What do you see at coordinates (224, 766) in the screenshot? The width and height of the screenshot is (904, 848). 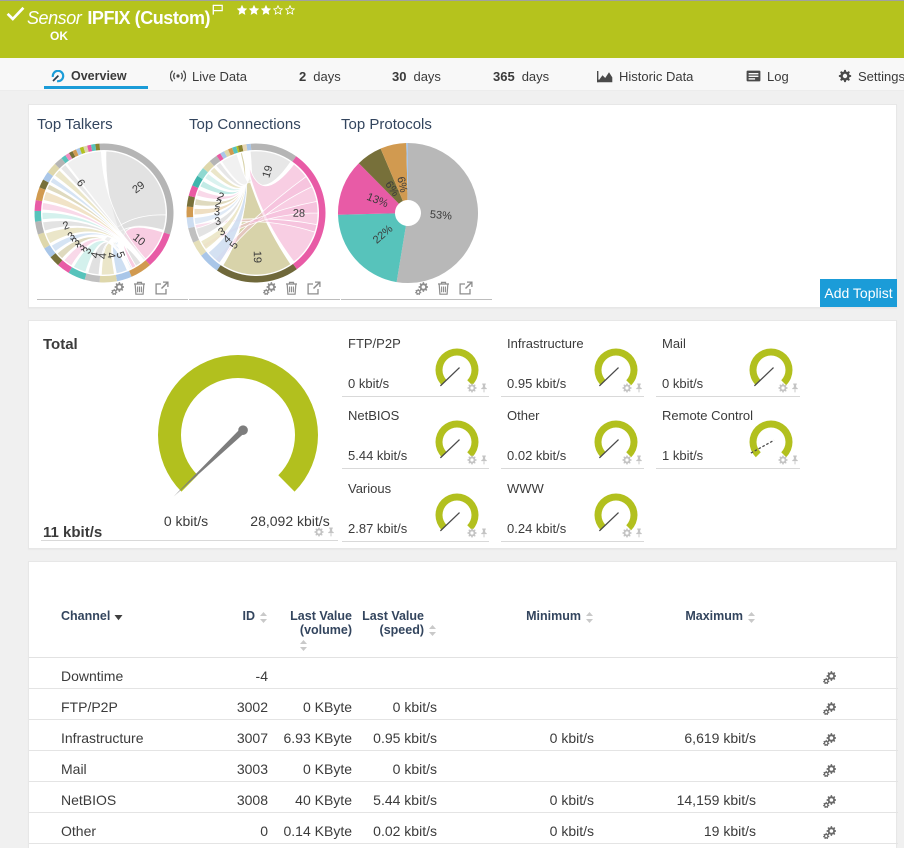 I see `cell-id: 3003` at bounding box center [224, 766].